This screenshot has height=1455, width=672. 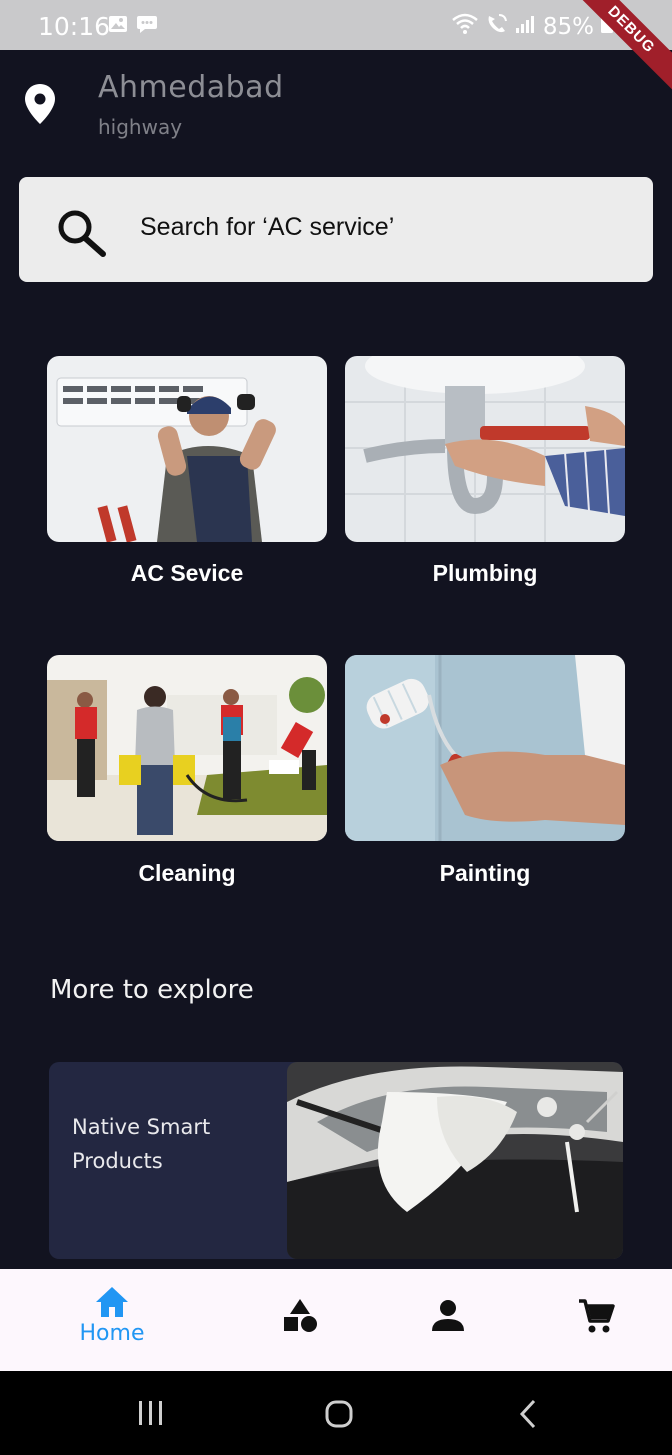 I want to click on battery-text: 85%, so click(x=568, y=27).